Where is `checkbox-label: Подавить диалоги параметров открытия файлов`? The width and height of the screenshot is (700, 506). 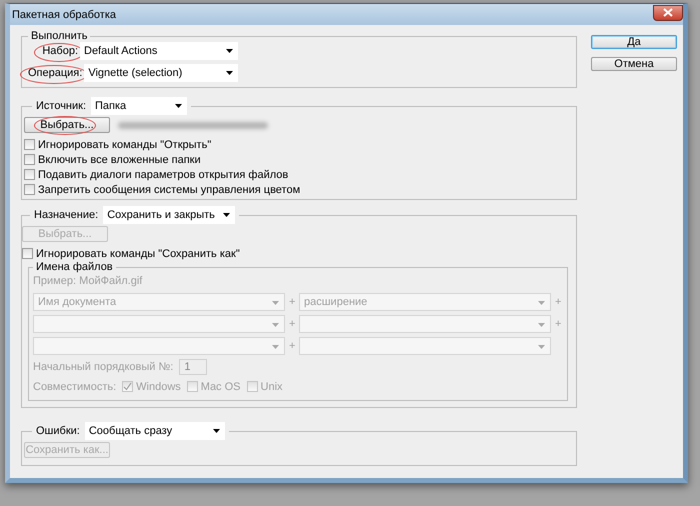 checkbox-label: Подавить диалоги параметров открытия файлов is located at coordinates (163, 174).